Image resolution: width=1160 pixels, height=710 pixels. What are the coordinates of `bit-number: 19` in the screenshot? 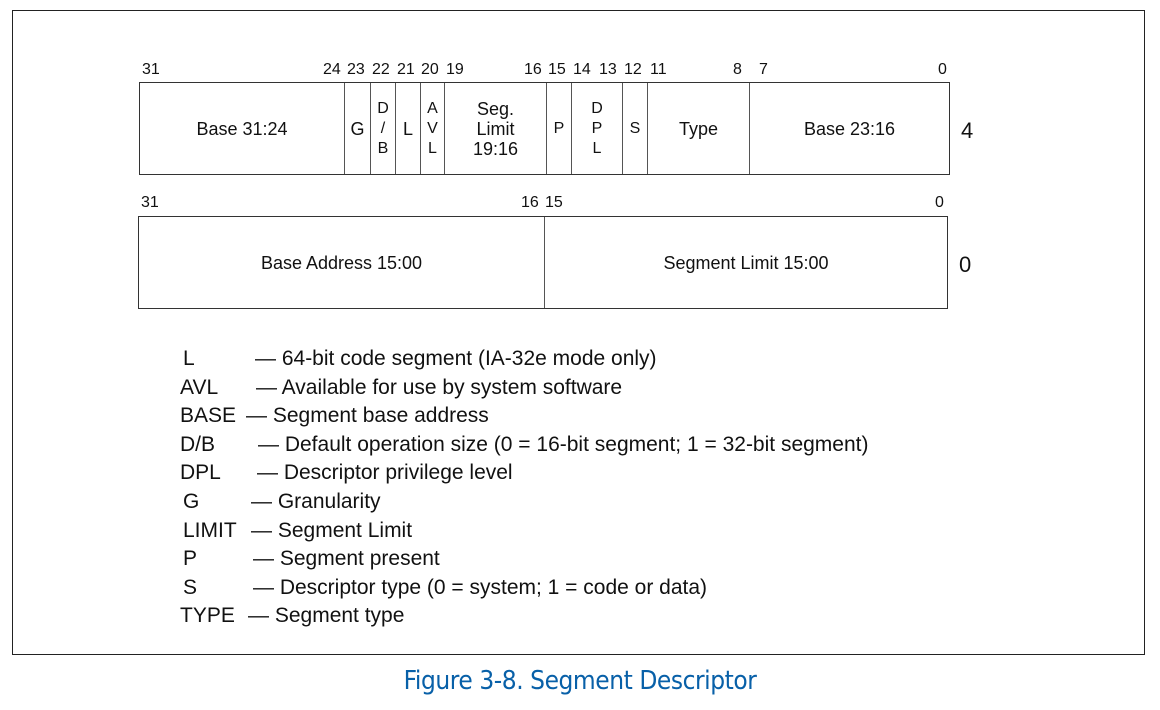 It's located at (455, 69).